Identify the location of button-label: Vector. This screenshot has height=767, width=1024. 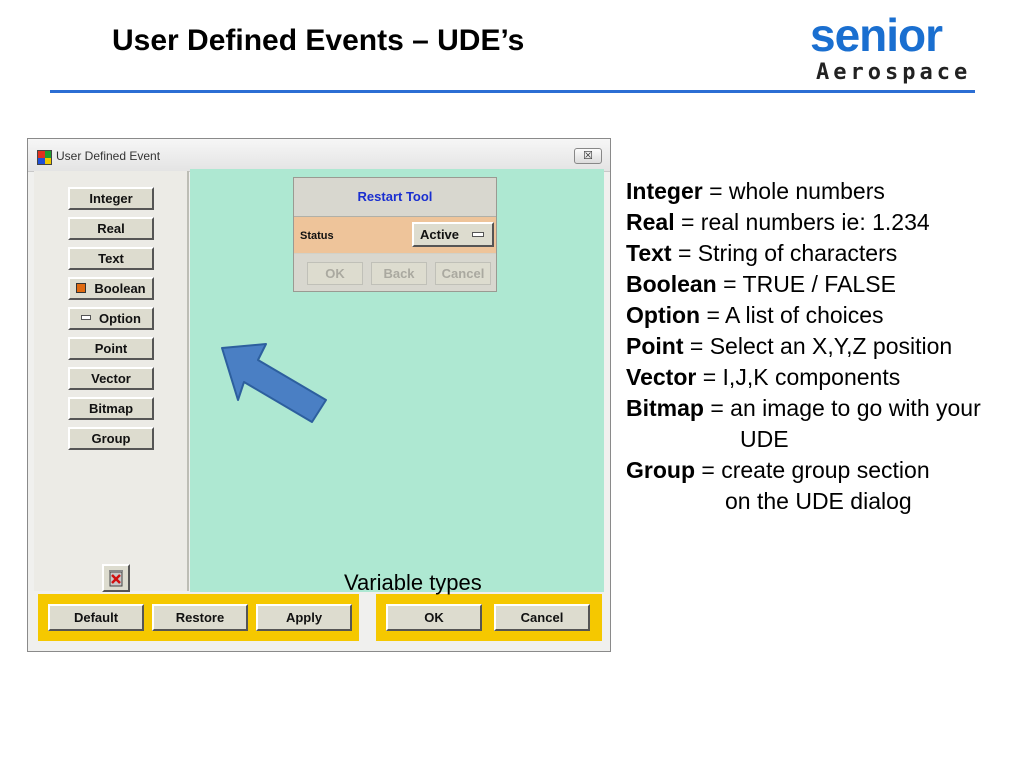
(111, 378).